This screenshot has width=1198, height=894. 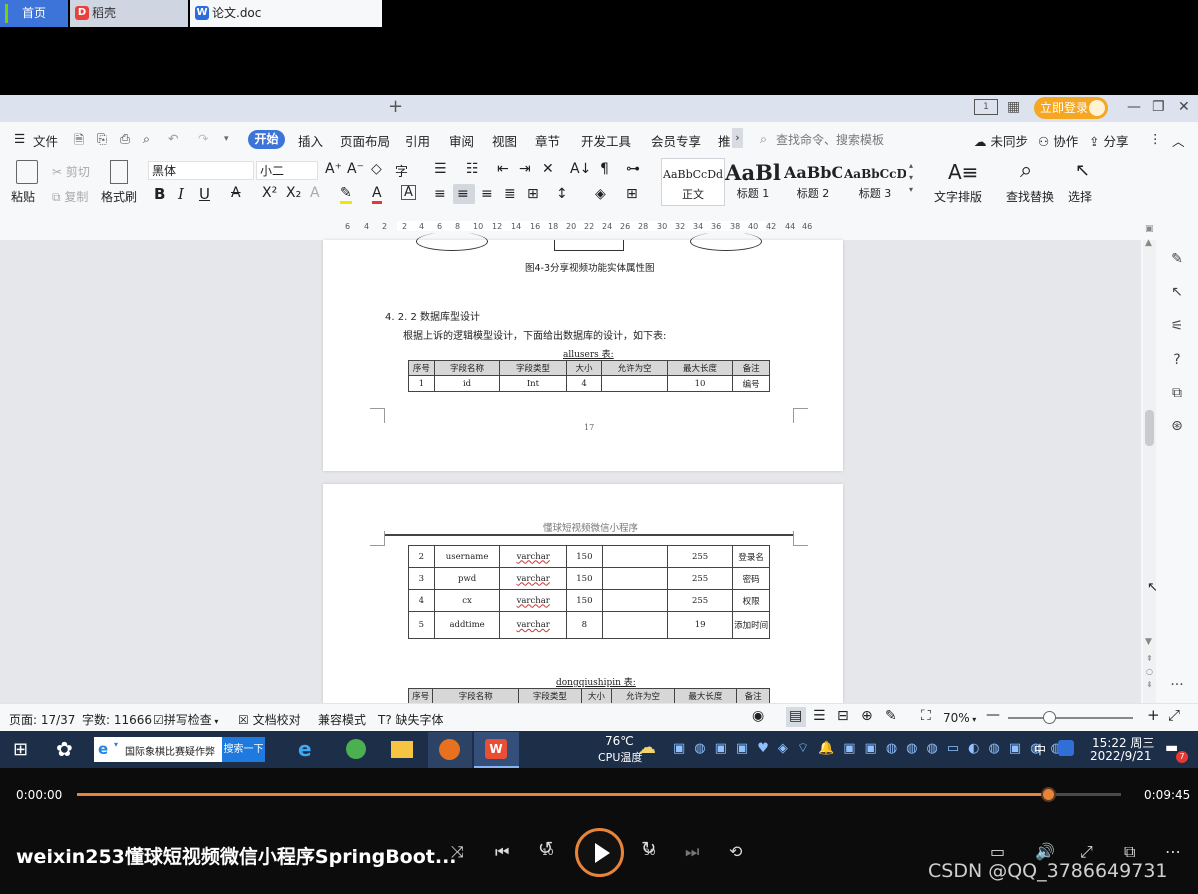 What do you see at coordinates (487, 194) in the screenshot?
I see `align-right-icon: ≡` at bounding box center [487, 194].